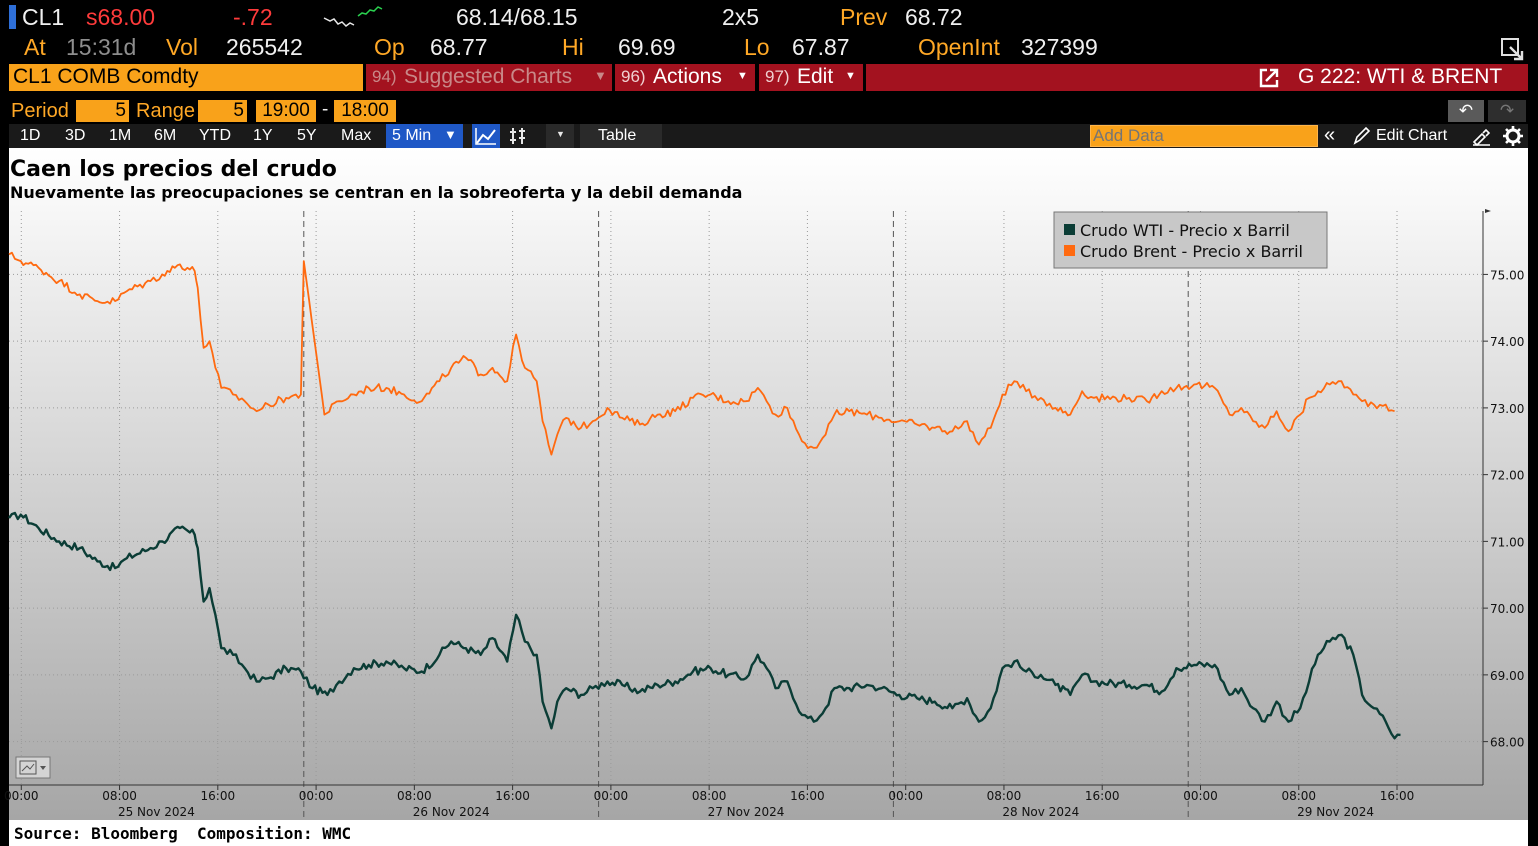 The width and height of the screenshot is (1538, 846). What do you see at coordinates (412, 135) in the screenshot?
I see `interval-label: 5 Min` at bounding box center [412, 135].